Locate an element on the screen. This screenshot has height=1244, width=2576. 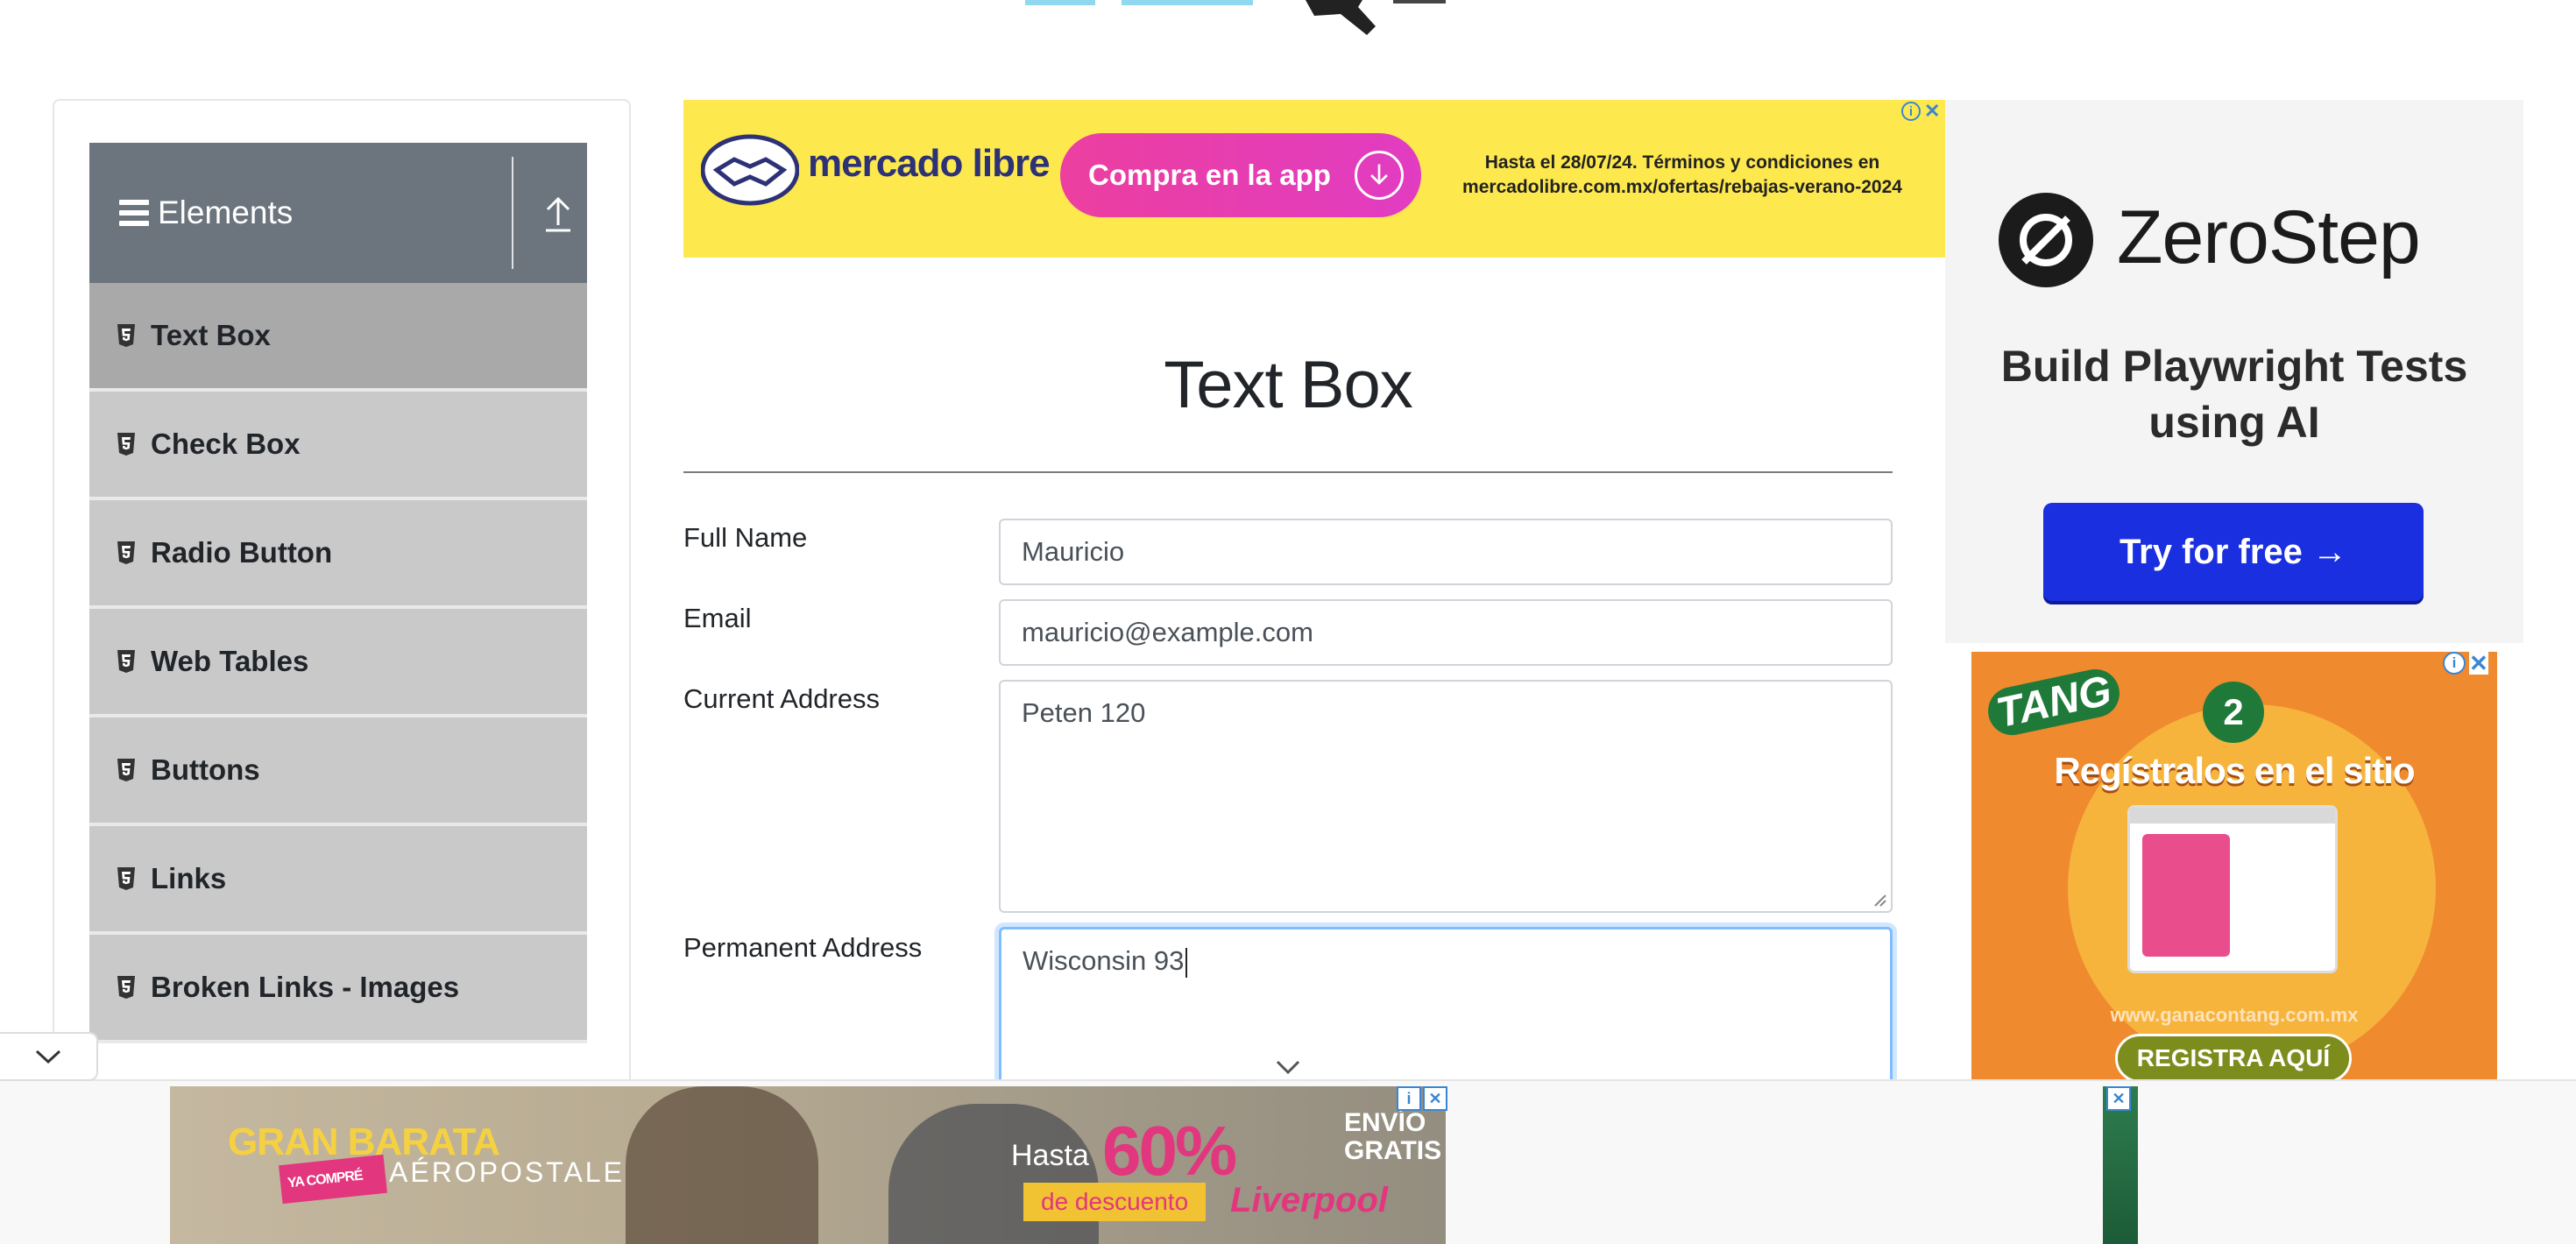
permanent-address-value: Wisconsin 93 is located at coordinates (1105, 961).